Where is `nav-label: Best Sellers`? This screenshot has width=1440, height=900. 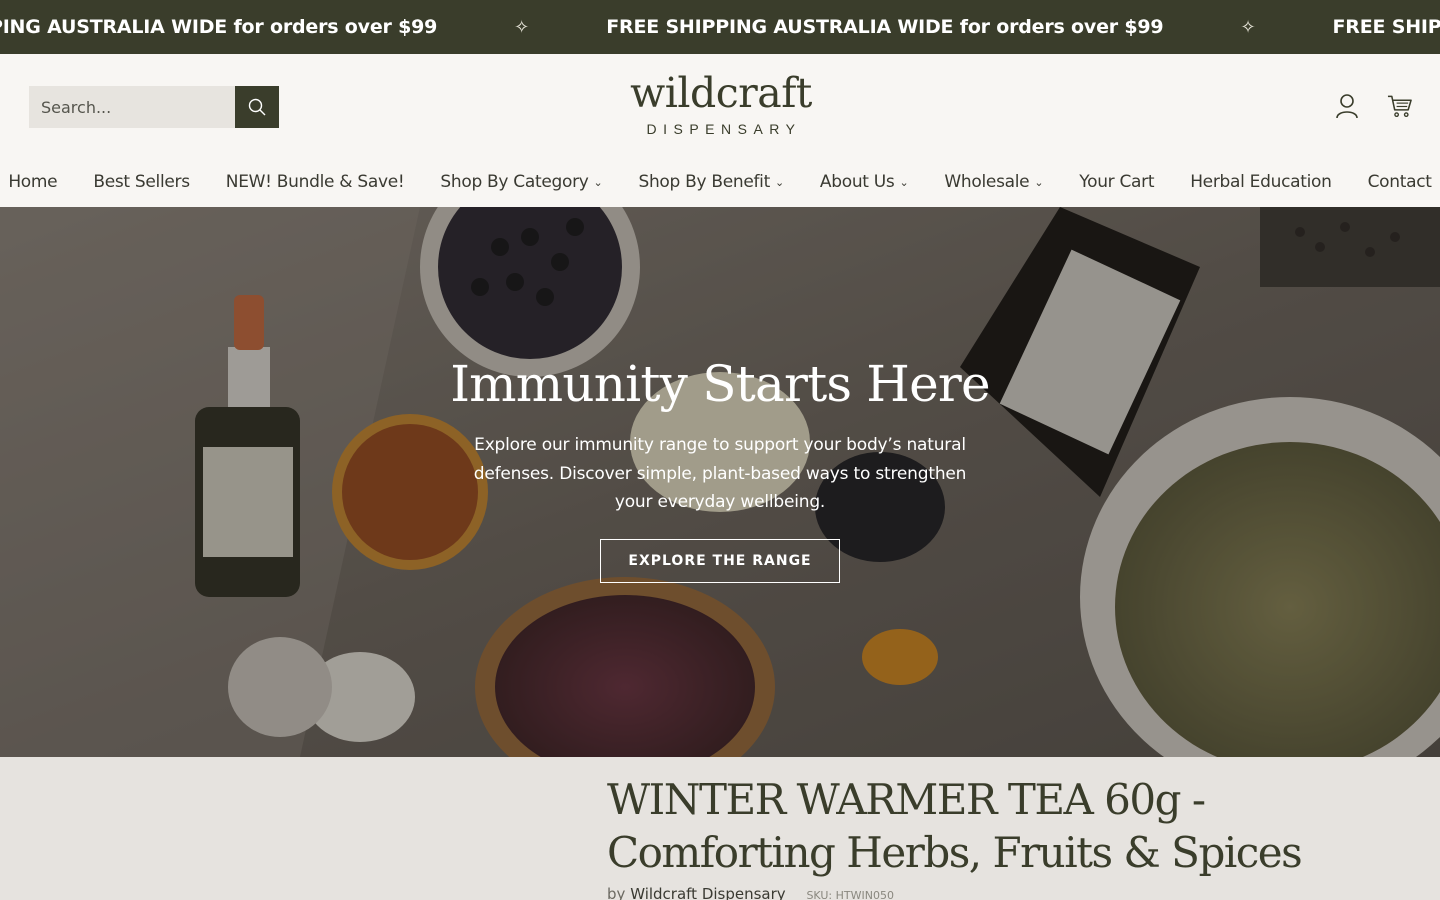
nav-label: Best Sellers is located at coordinates (141, 182).